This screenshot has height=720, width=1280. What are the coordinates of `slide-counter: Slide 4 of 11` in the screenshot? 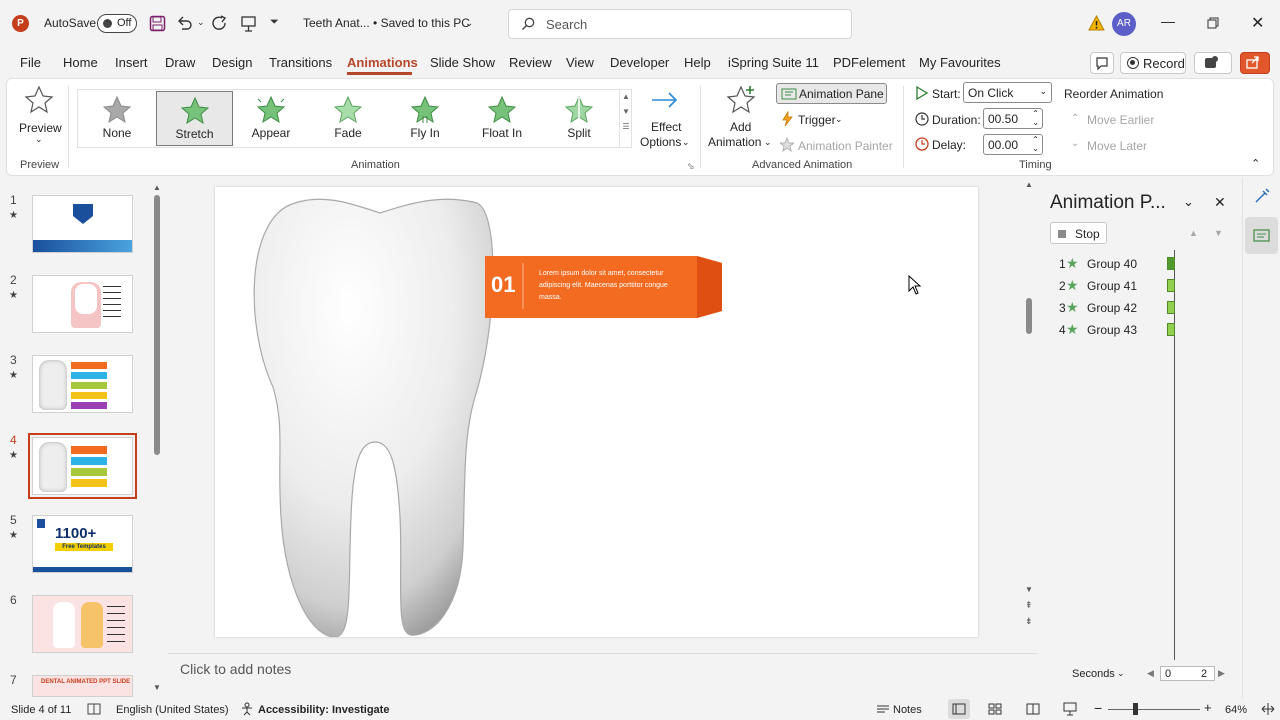 It's located at (41, 710).